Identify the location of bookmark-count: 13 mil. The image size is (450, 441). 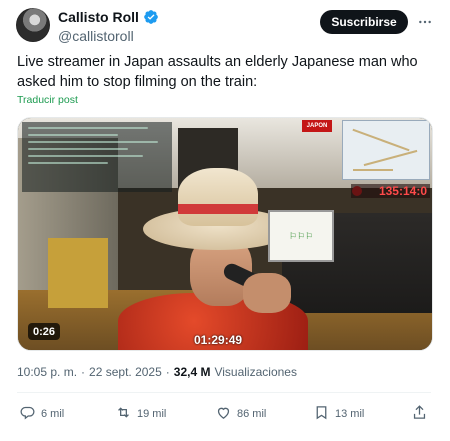
(350, 414).